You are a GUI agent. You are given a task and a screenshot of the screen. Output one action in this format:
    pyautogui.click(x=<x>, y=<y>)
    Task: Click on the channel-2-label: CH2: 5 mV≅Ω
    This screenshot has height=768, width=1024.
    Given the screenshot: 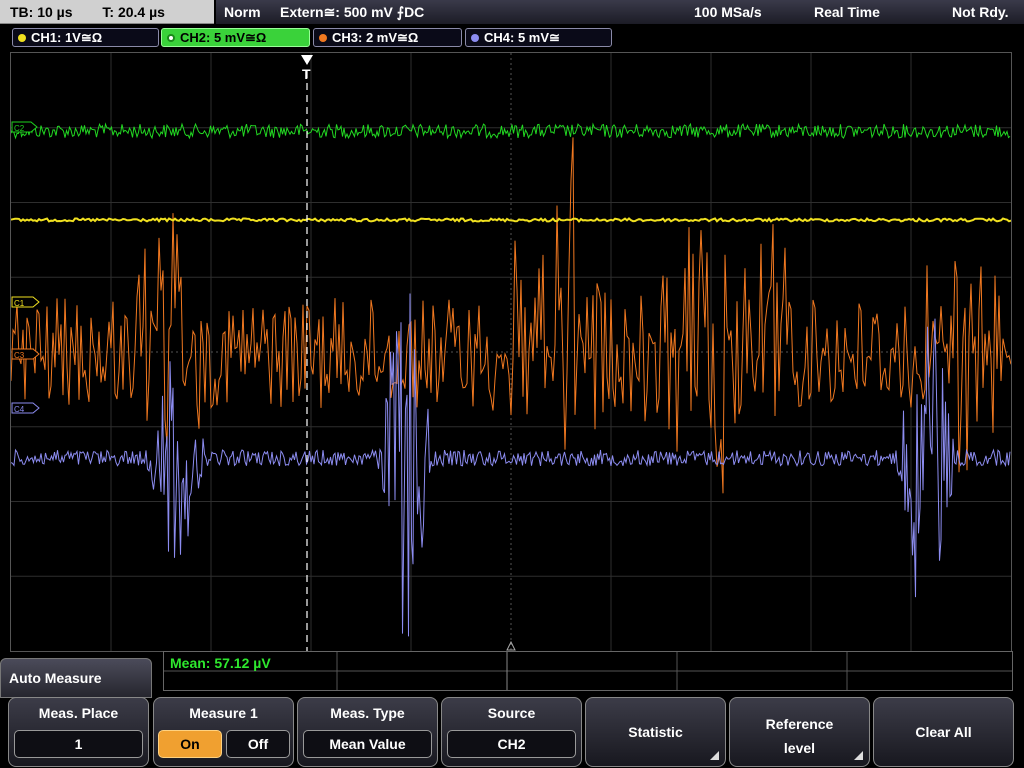 What is the action you would take?
    pyautogui.click(x=223, y=37)
    